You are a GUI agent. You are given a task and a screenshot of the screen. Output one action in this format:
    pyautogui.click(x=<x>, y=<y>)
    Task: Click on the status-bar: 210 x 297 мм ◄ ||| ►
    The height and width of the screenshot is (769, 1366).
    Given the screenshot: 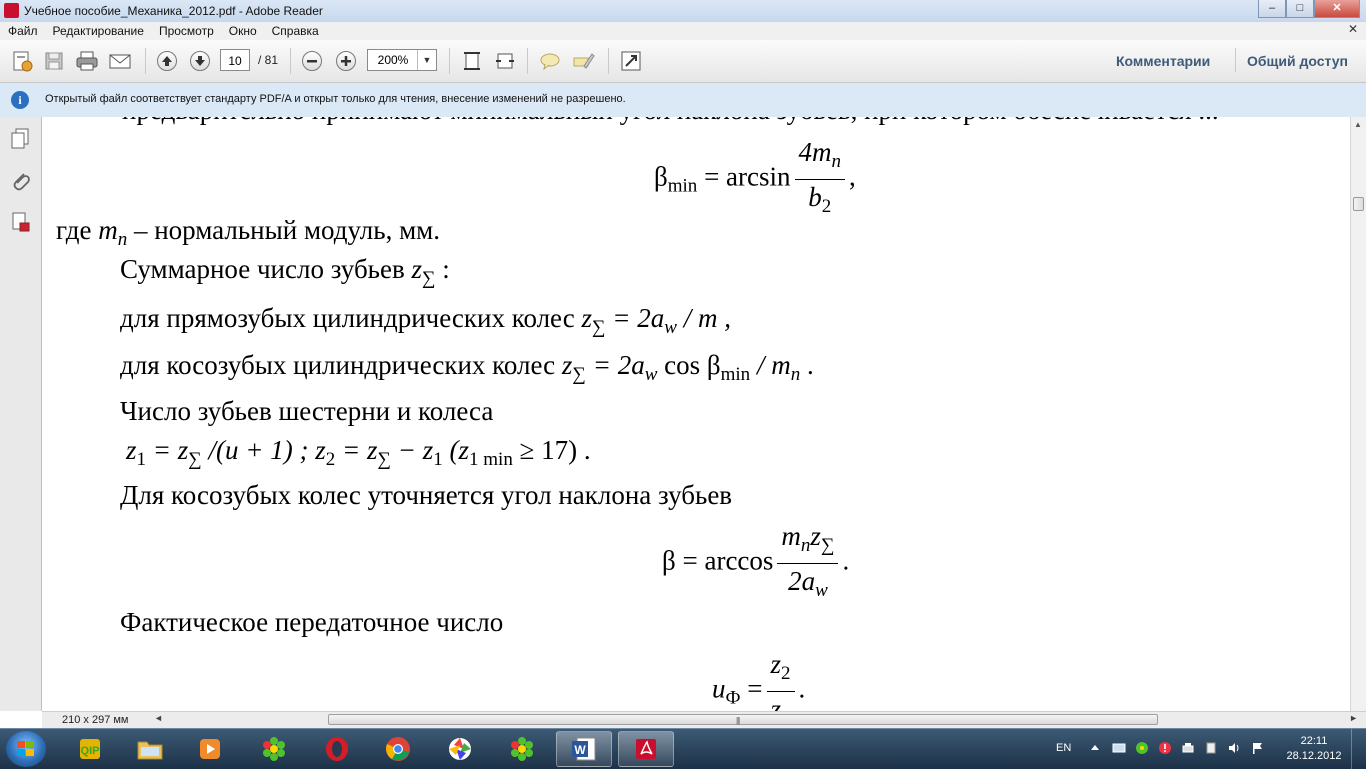 What is the action you would take?
    pyautogui.click(x=704, y=720)
    